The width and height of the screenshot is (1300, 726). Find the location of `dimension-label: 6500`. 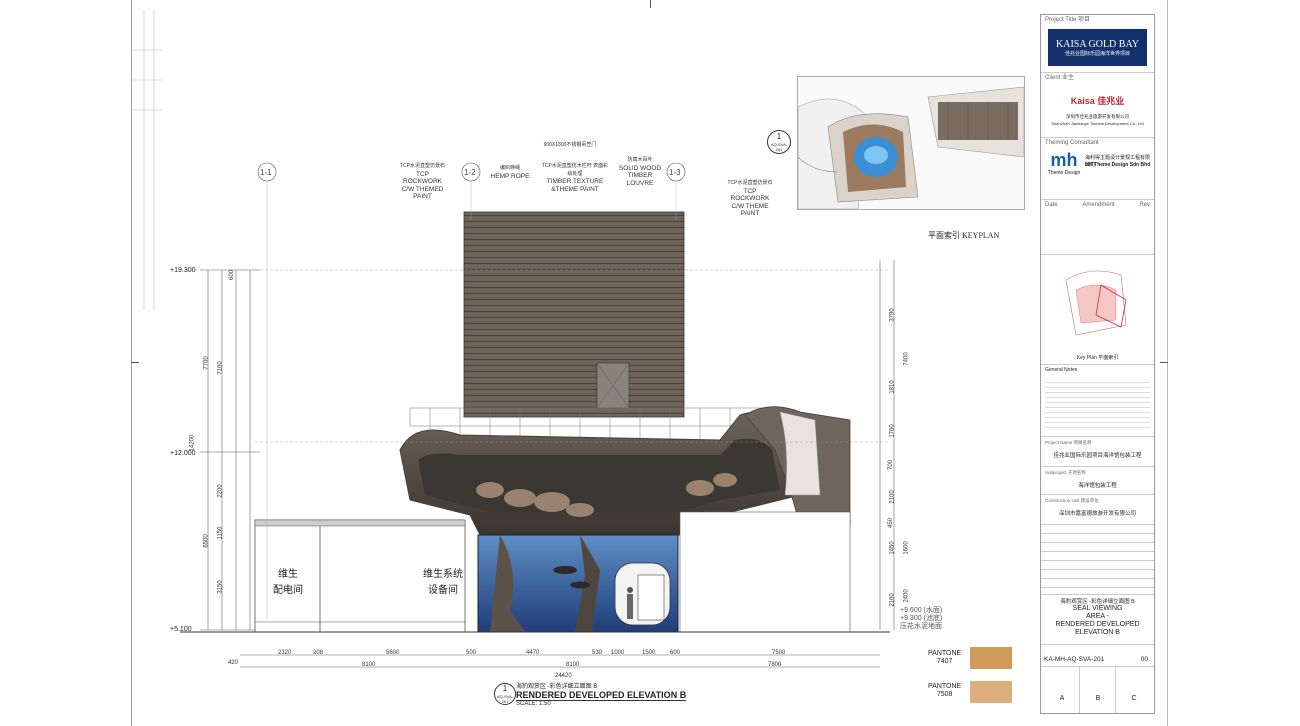

dimension-label: 6500 is located at coordinates (206, 541).